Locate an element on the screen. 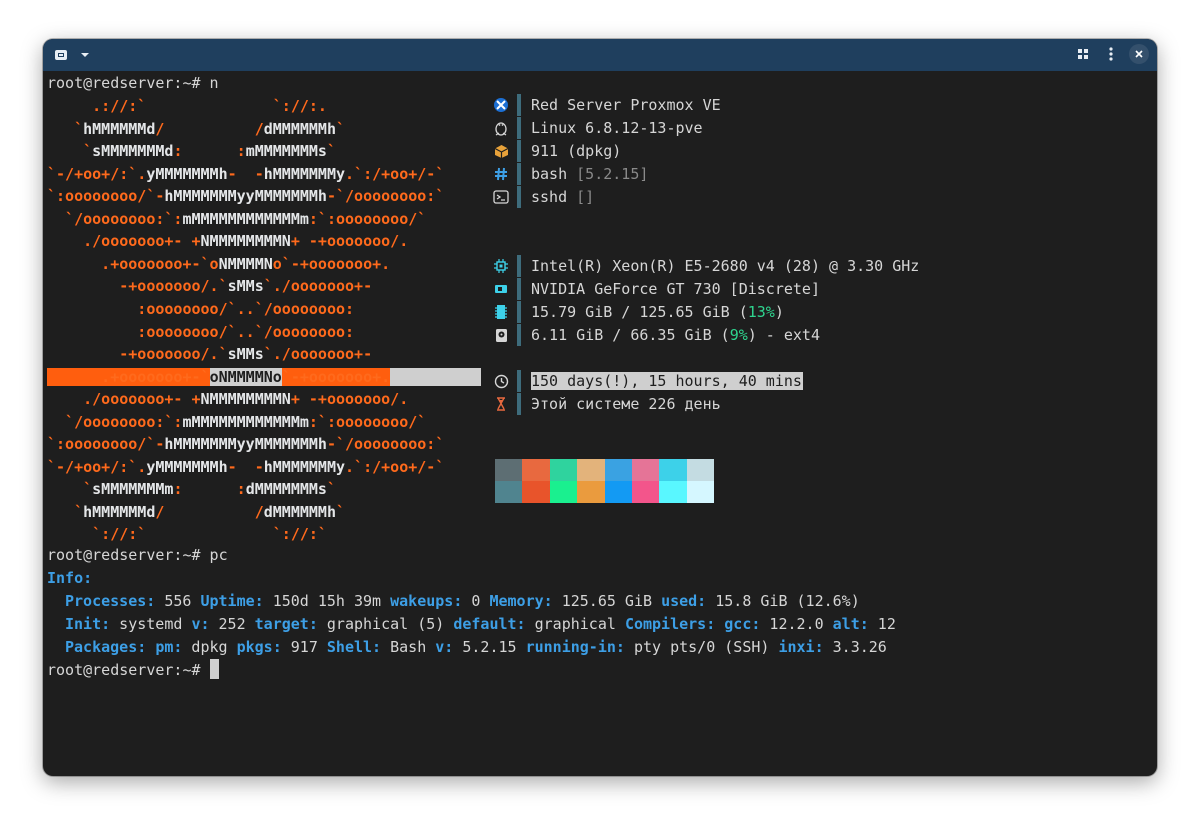  selection-highlight: .+ooooooo+-`oNMMMMNo`-+ooooooo+. is located at coordinates (264, 376).